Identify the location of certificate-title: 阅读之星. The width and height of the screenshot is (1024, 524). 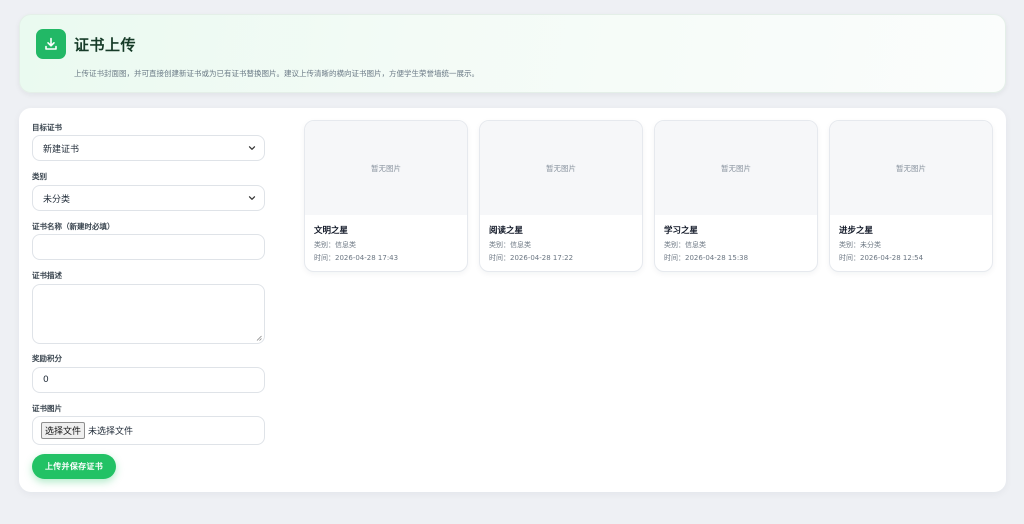
(506, 231).